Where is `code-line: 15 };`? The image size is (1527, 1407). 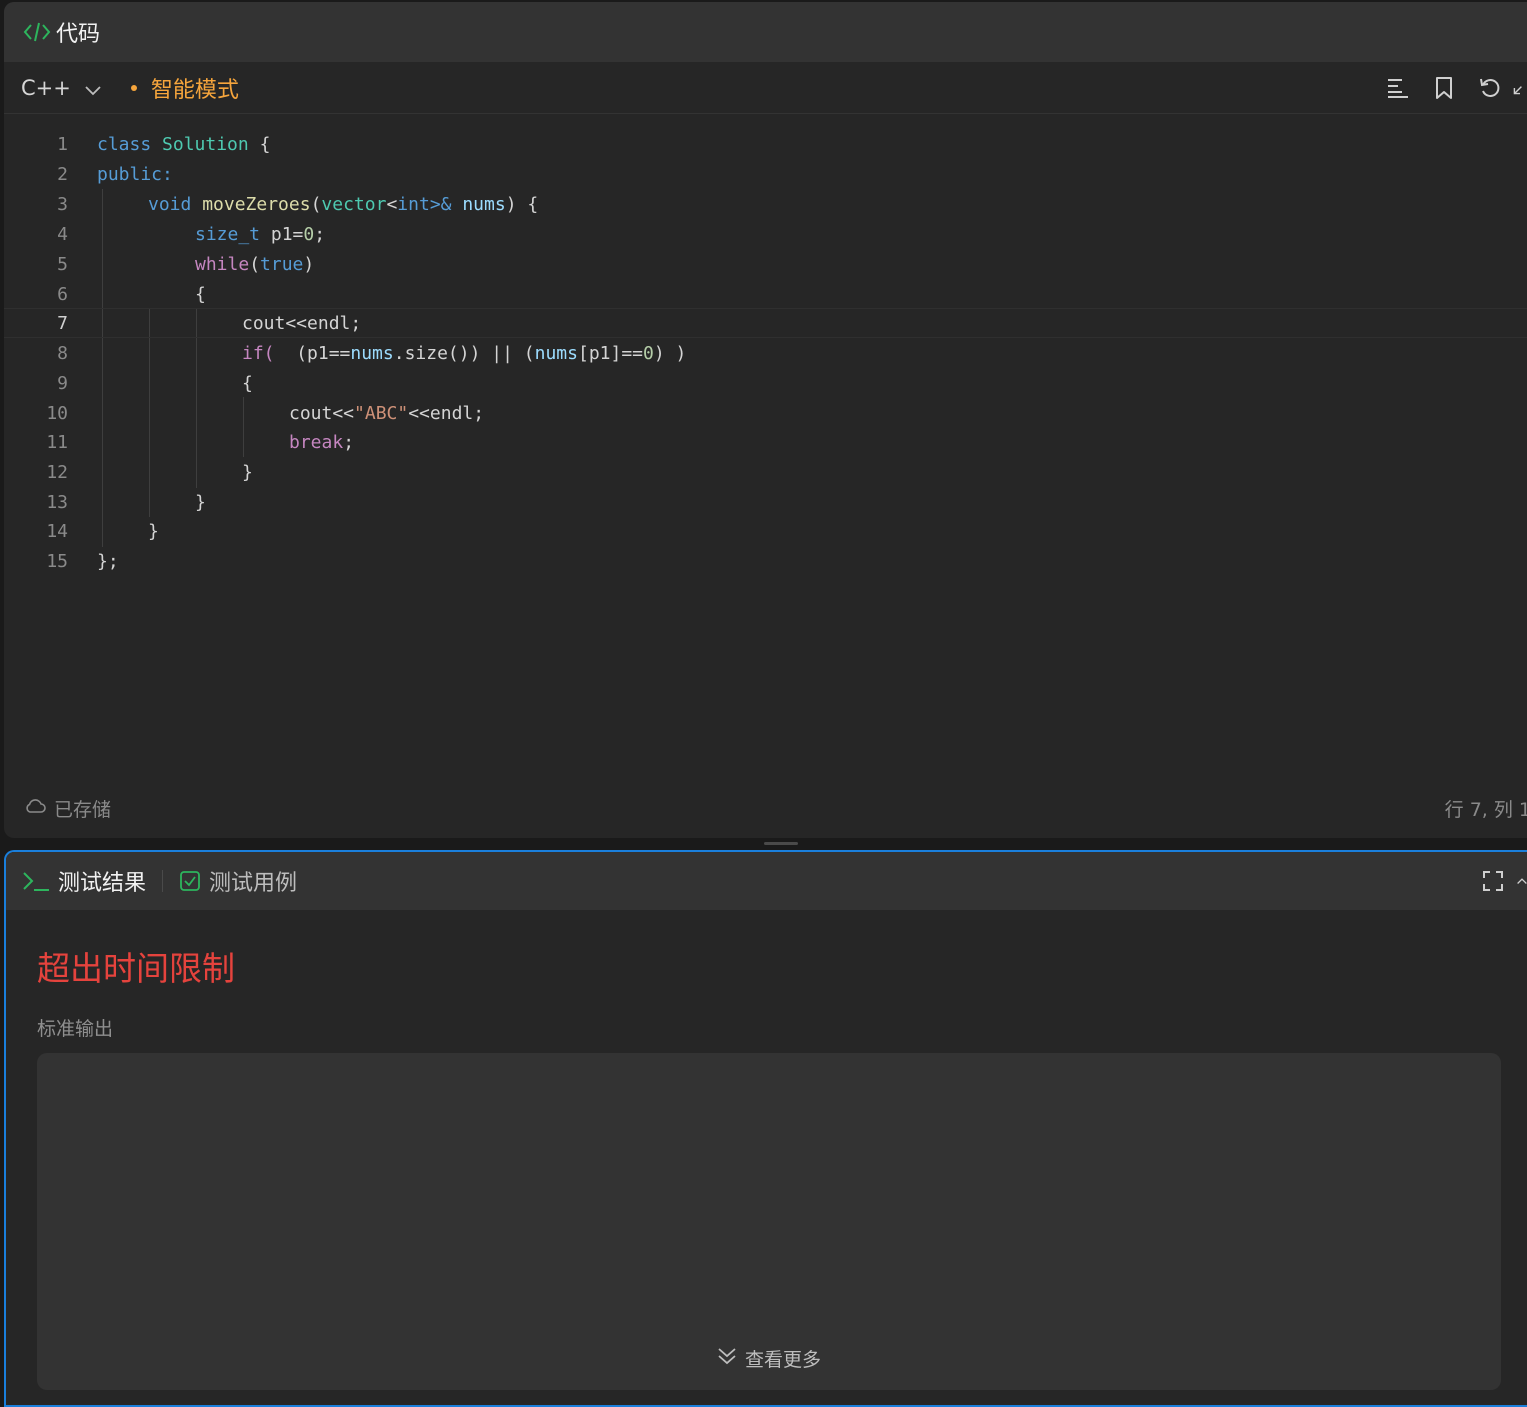 code-line: 15 }; is located at coordinates (765, 561).